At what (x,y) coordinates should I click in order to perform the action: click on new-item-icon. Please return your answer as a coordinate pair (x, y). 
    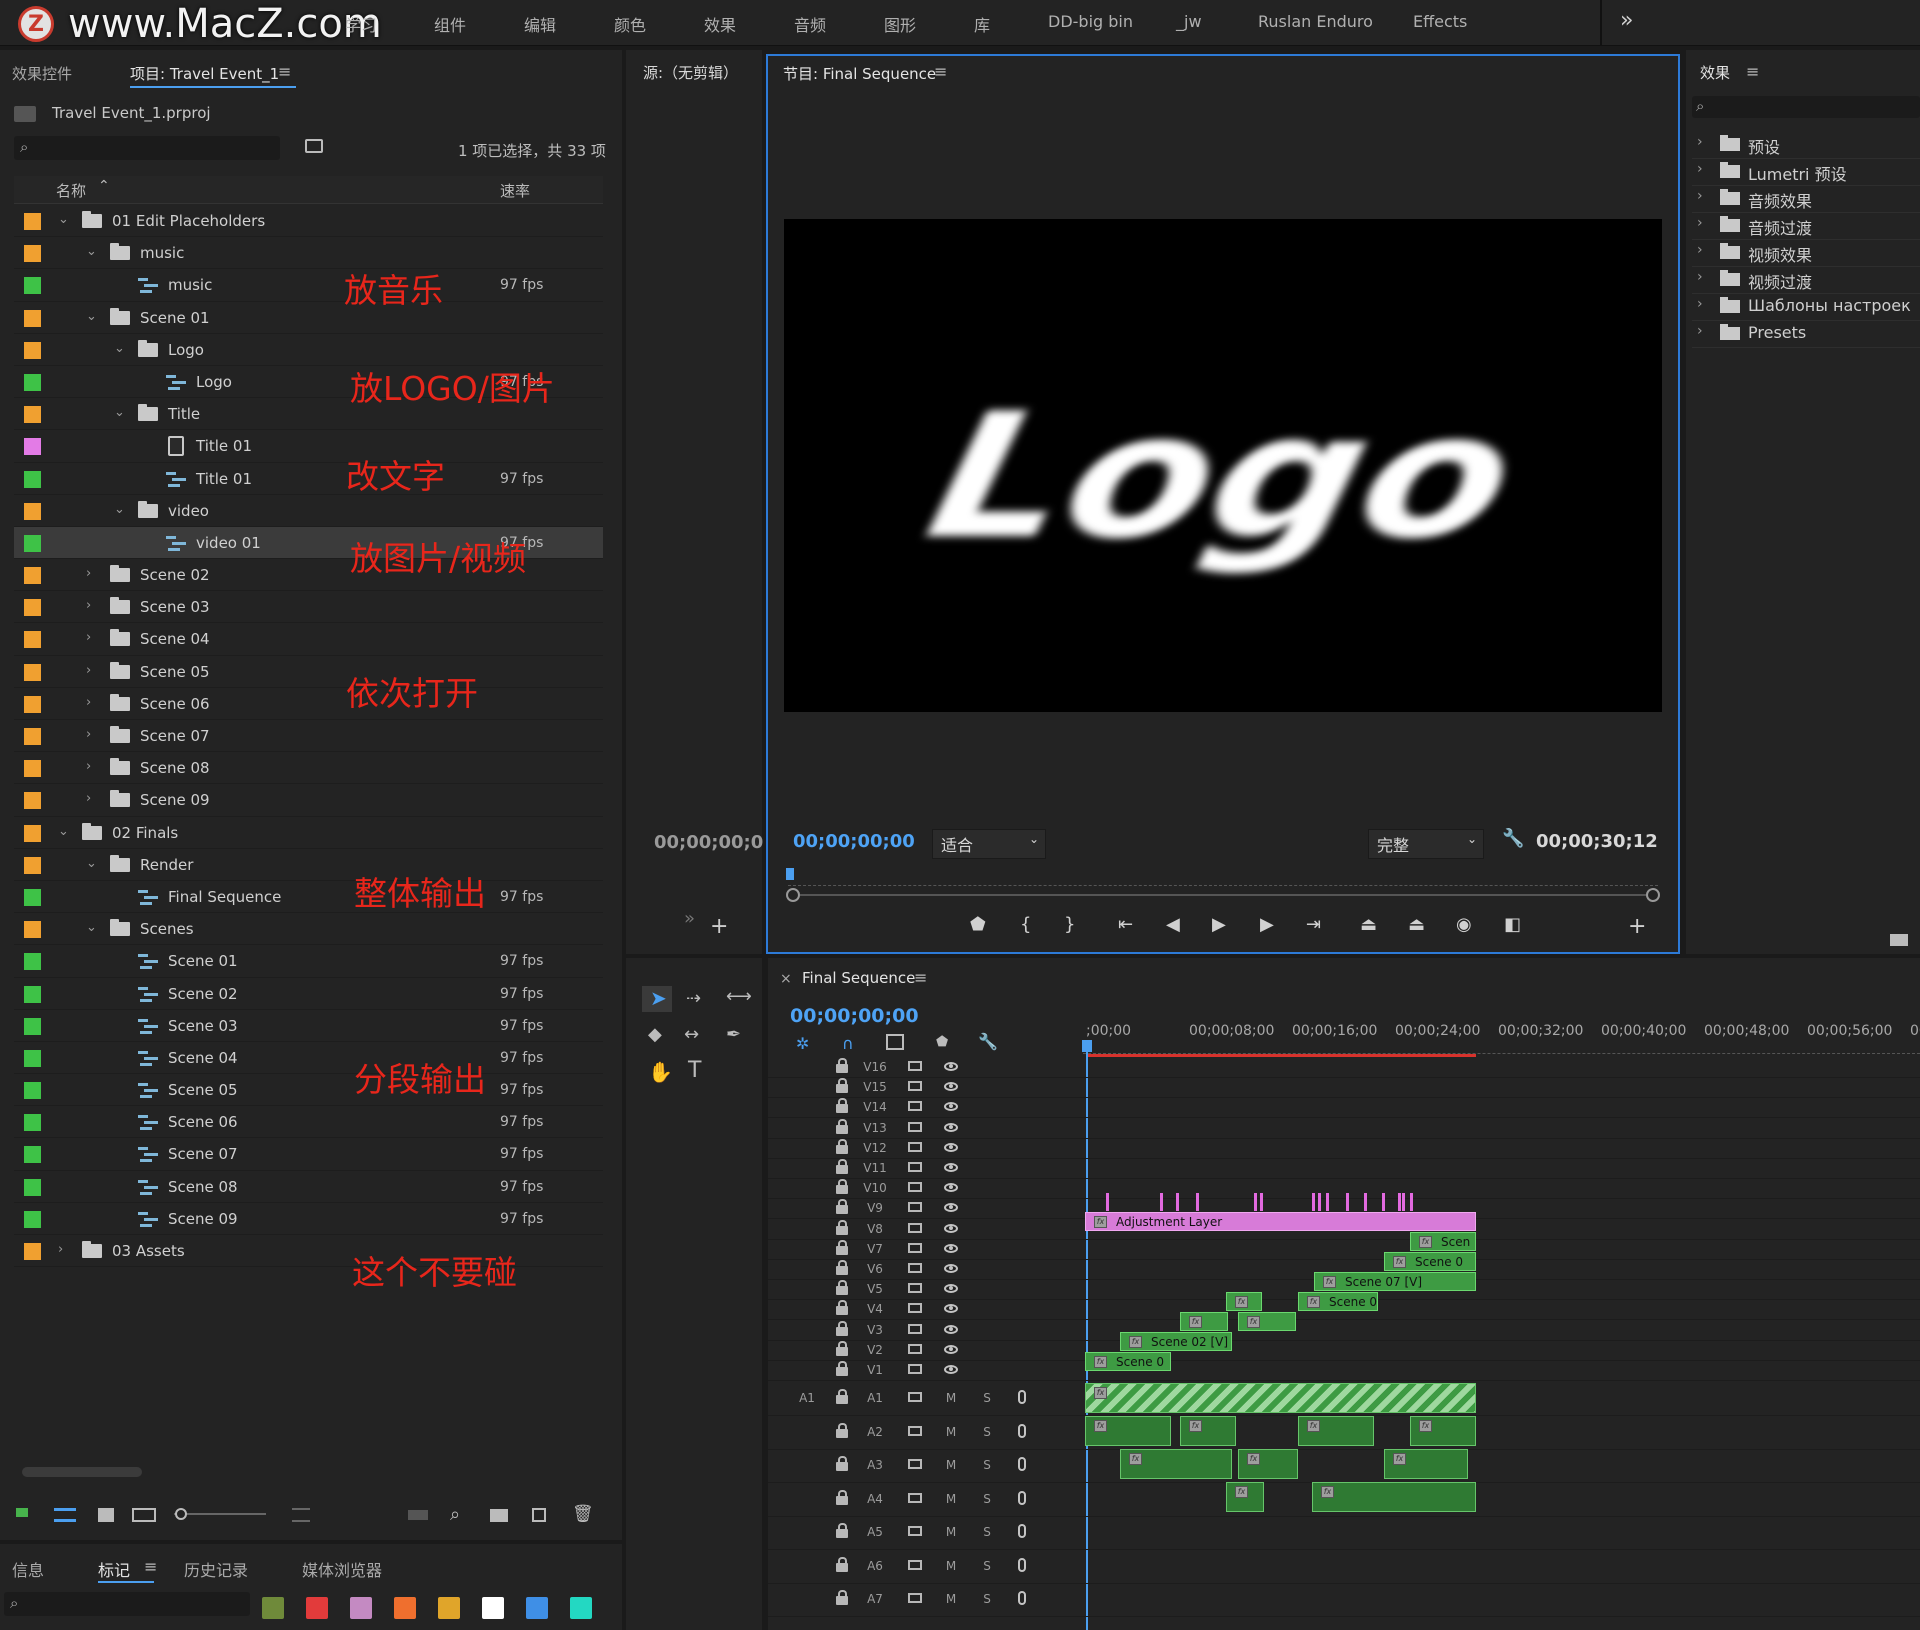
    Looking at the image, I should click on (539, 1515).